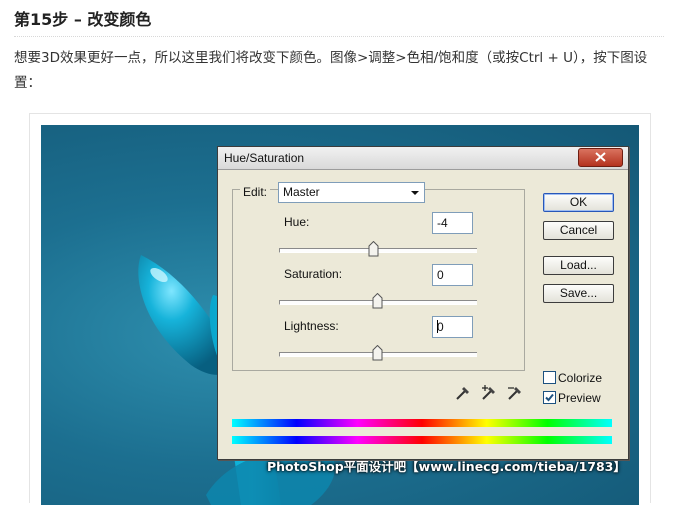  I want to click on lightness-input: 0, so click(452, 327).